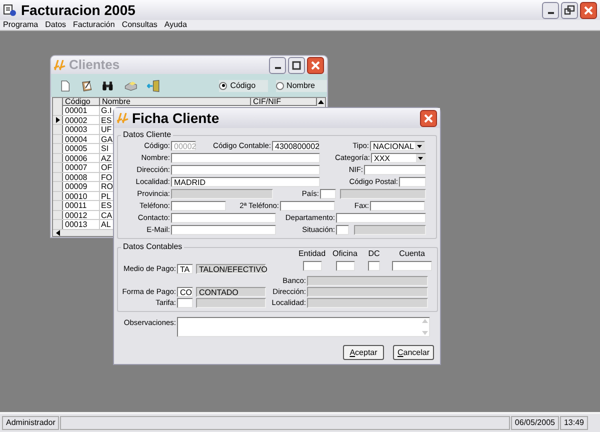 Image resolution: width=600 pixels, height=432 pixels. I want to click on column-label: Cuenta, so click(412, 254).